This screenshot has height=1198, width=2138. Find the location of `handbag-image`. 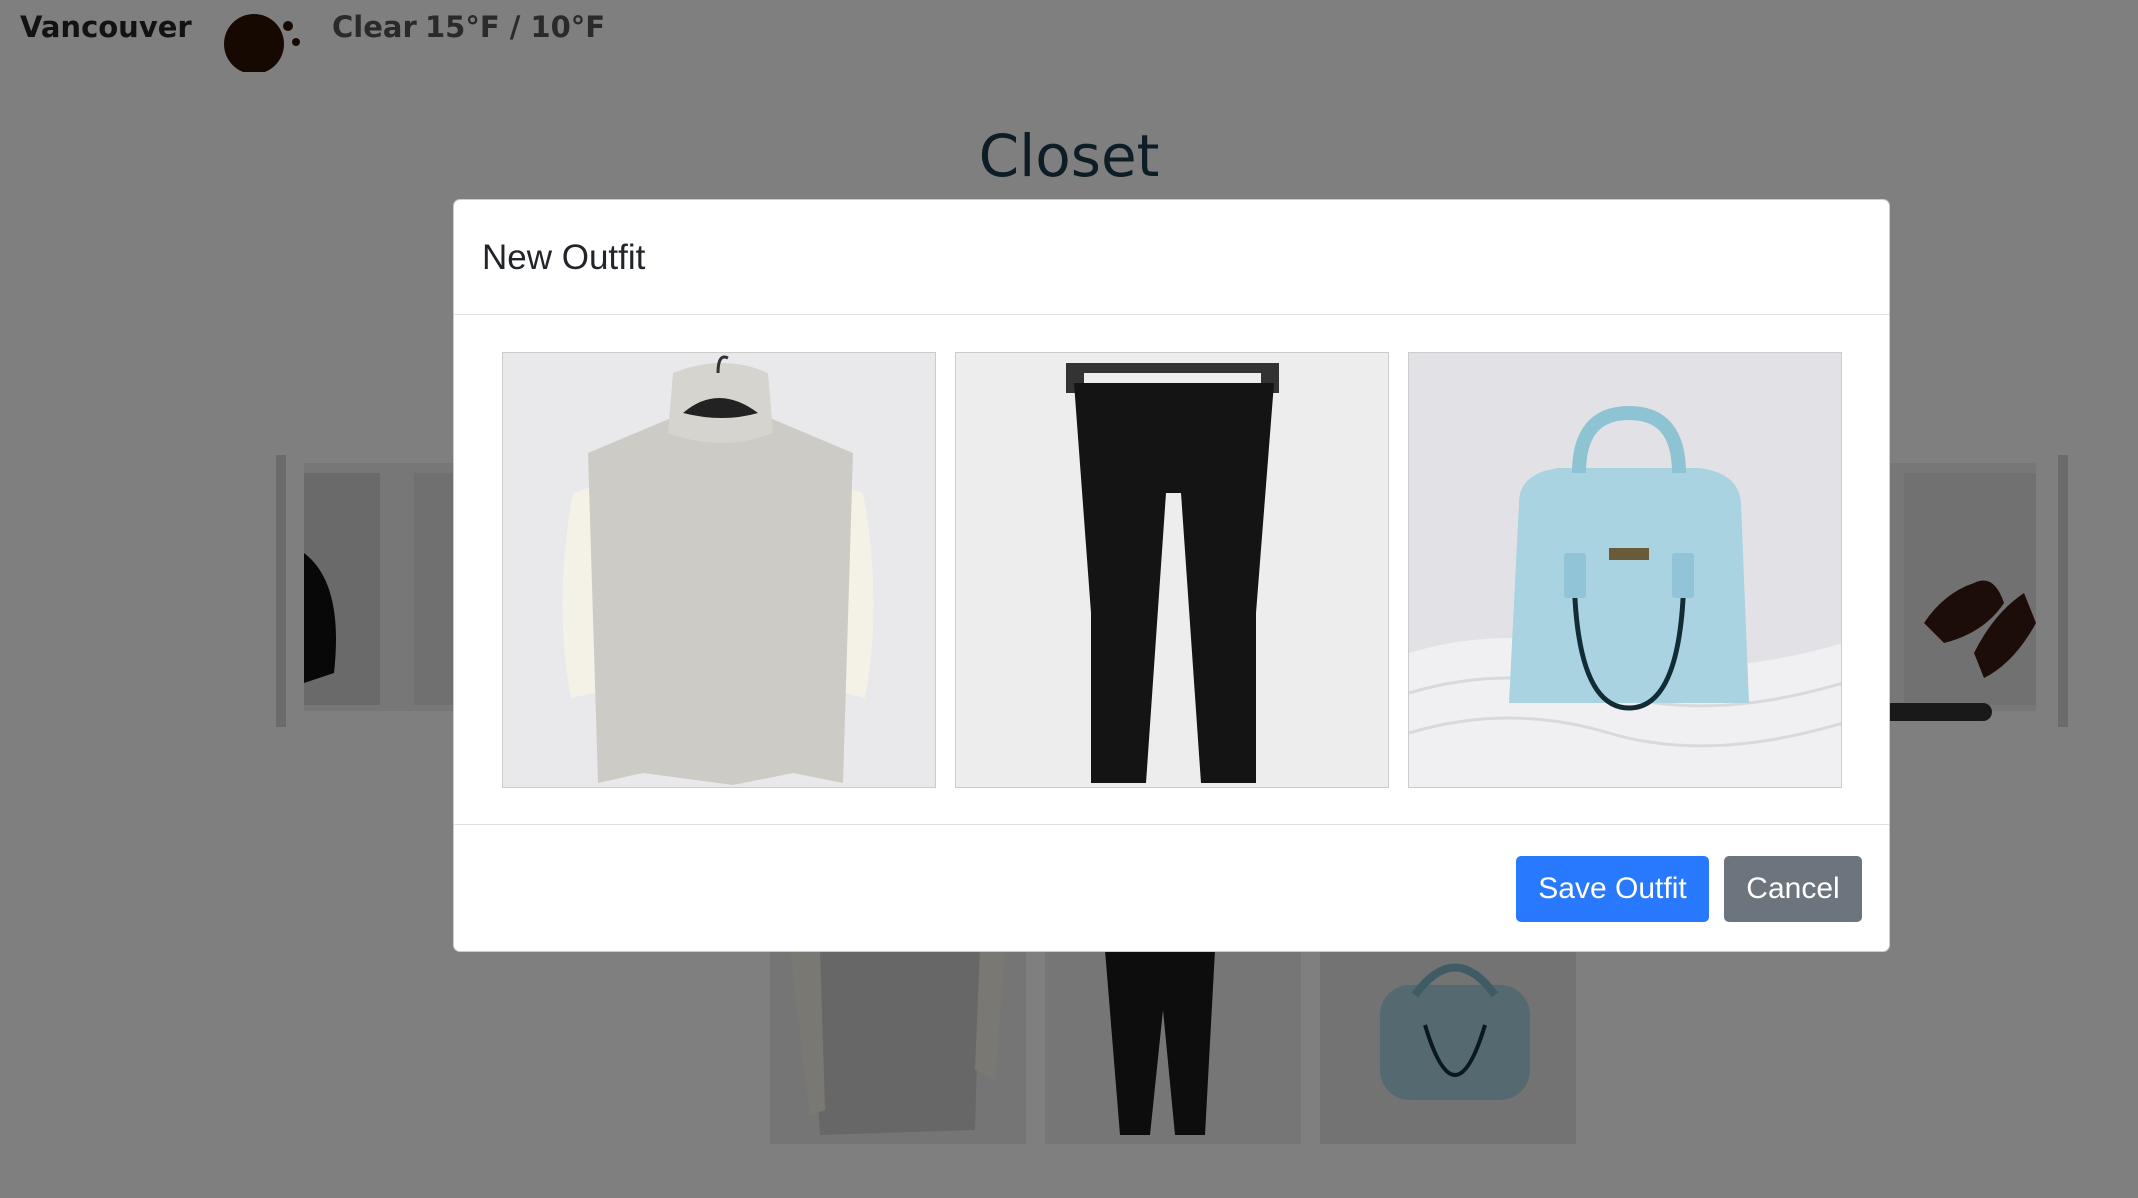

handbag-image is located at coordinates (1625, 570).